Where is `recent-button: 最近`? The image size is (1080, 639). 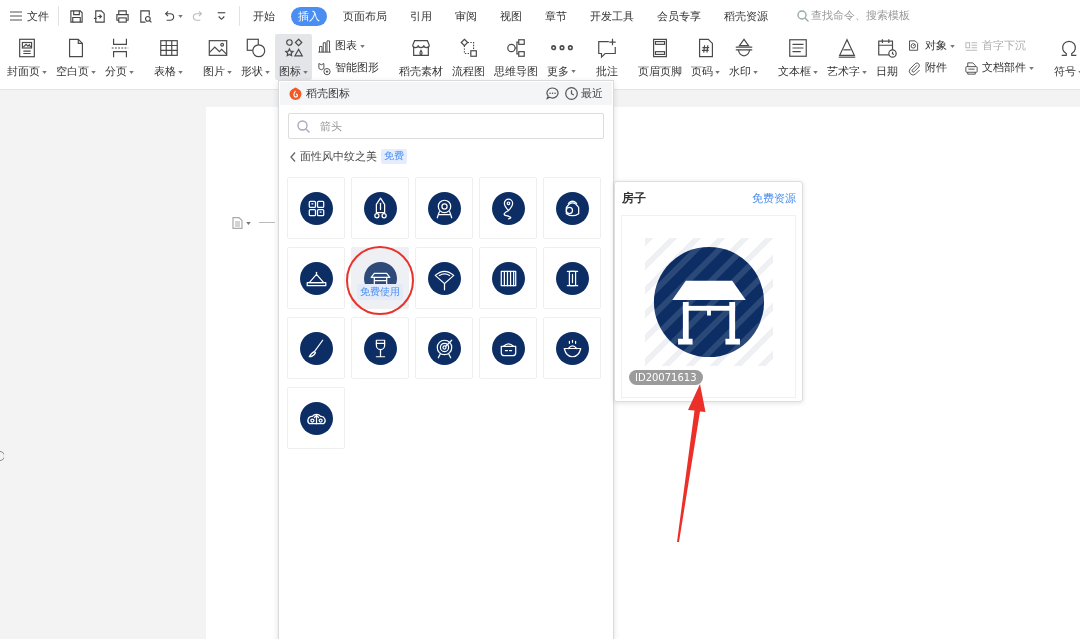 recent-button: 最近 is located at coordinates (584, 93).